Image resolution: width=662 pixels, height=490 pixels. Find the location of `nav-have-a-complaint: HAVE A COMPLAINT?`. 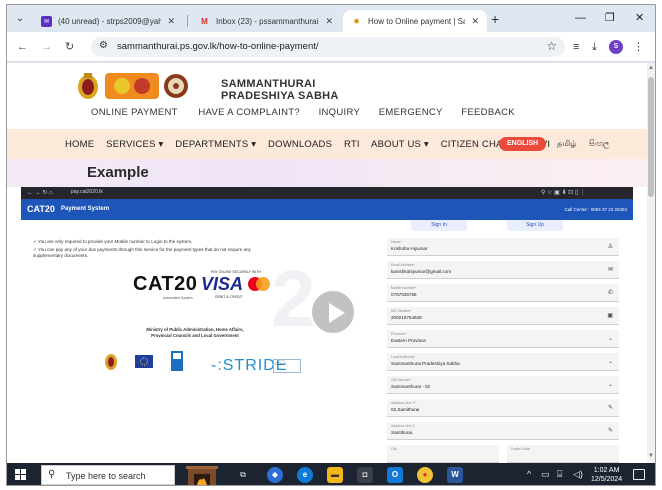

nav-have-a-complaint: HAVE A COMPLAINT? is located at coordinates (249, 112).